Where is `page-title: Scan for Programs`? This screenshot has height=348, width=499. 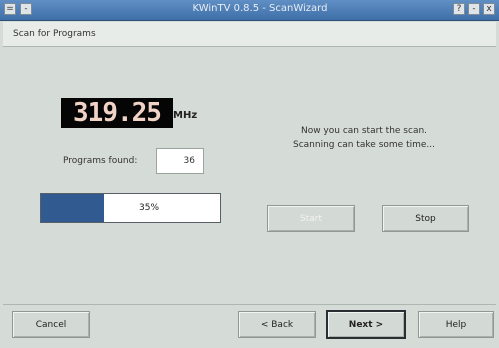
page-title: Scan for Programs is located at coordinates (54, 34).